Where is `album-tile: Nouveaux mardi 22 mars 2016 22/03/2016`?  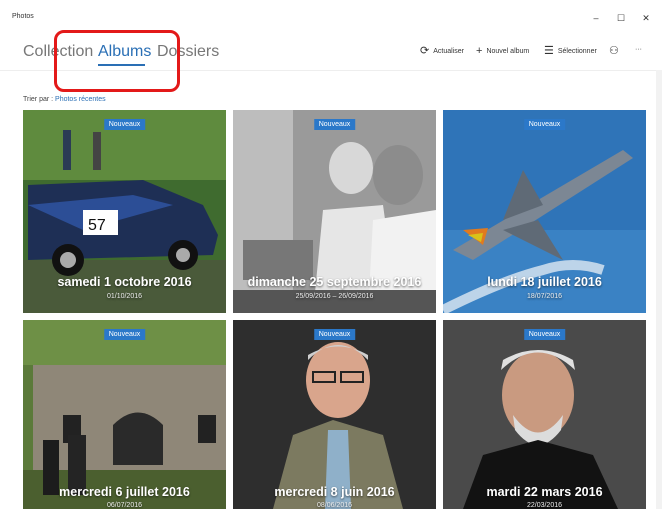
album-tile: Nouveaux mardi 22 mars 2016 22/03/2016 is located at coordinates (544, 414).